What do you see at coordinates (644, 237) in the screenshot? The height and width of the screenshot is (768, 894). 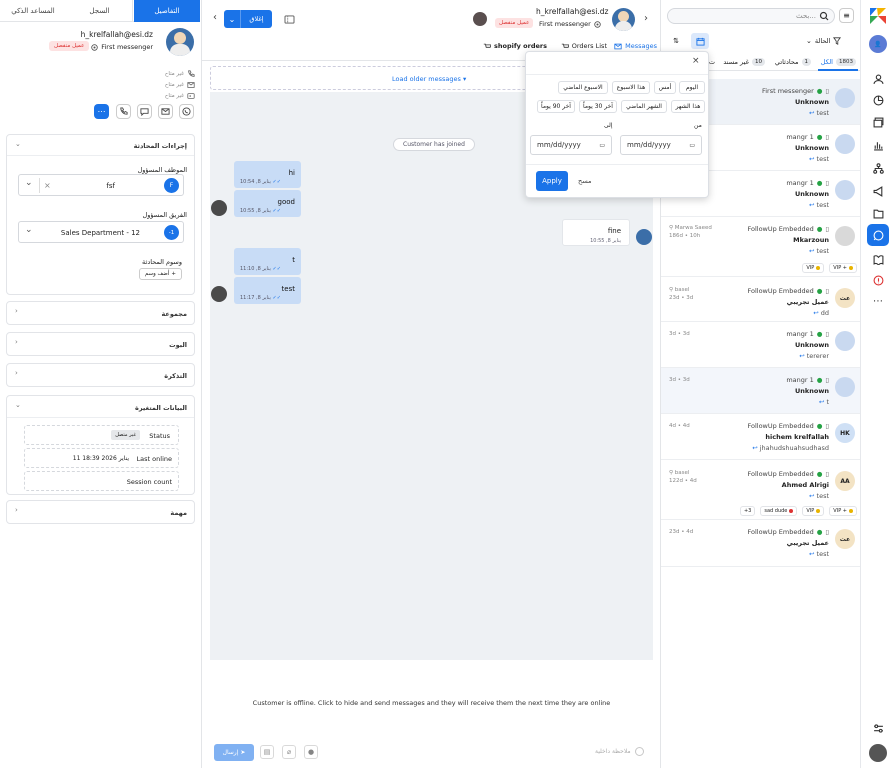 I see `customer-avatar` at bounding box center [644, 237].